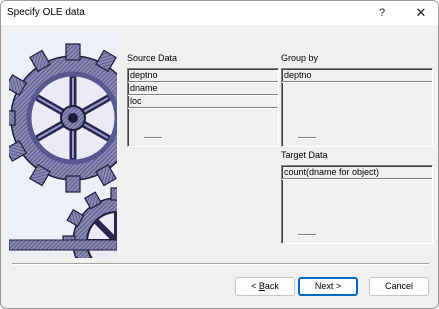  I want to click on back-prefix: <, so click(255, 286).